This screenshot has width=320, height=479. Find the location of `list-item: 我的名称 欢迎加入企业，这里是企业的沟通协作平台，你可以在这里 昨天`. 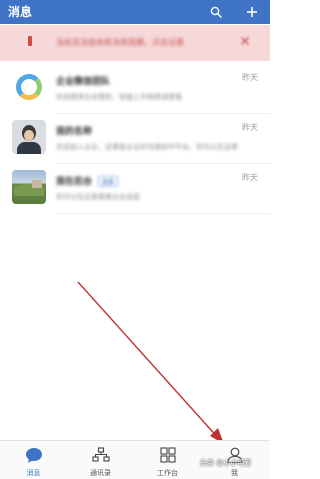

list-item: 我的名称 欢迎加入企业，这里是企业的沟通协作平台，你可以在这里 昨天 is located at coordinates (135, 140).